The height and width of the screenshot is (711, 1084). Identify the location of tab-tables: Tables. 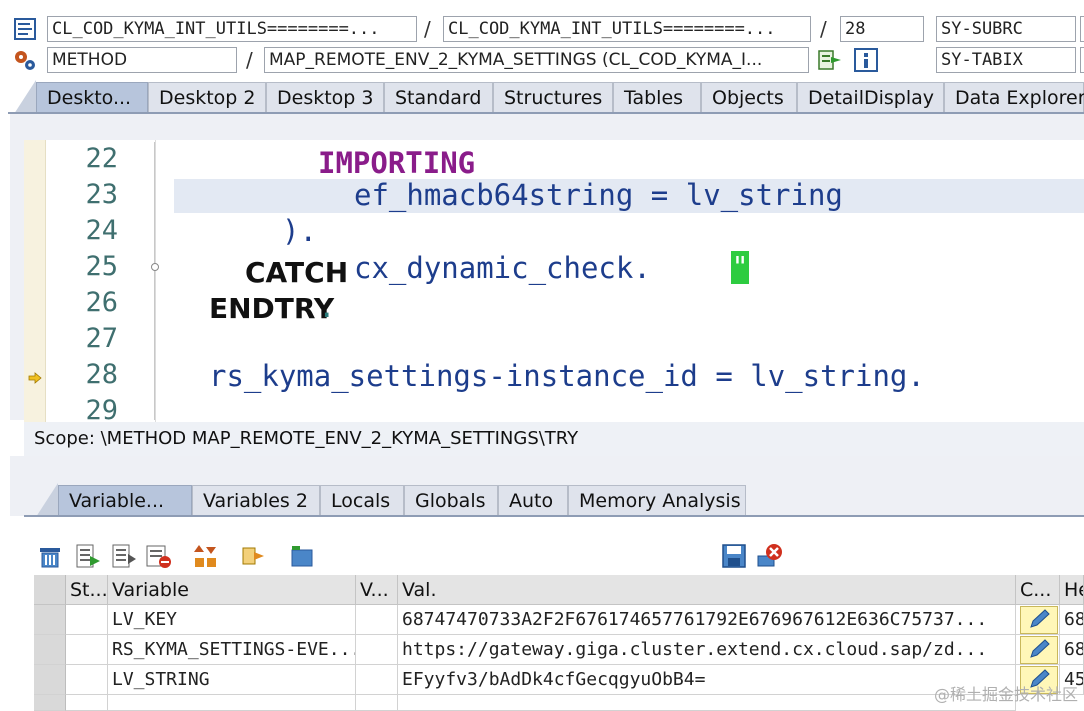
(657, 97).